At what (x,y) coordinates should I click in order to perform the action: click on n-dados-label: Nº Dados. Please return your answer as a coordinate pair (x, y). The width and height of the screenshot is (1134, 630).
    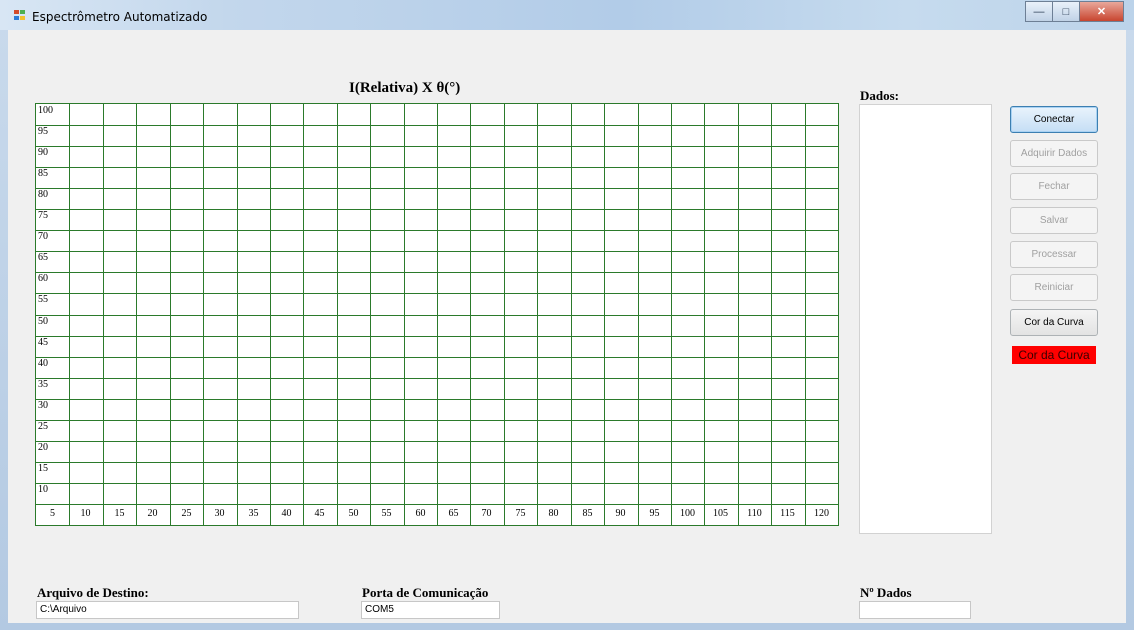
    Looking at the image, I should click on (886, 592).